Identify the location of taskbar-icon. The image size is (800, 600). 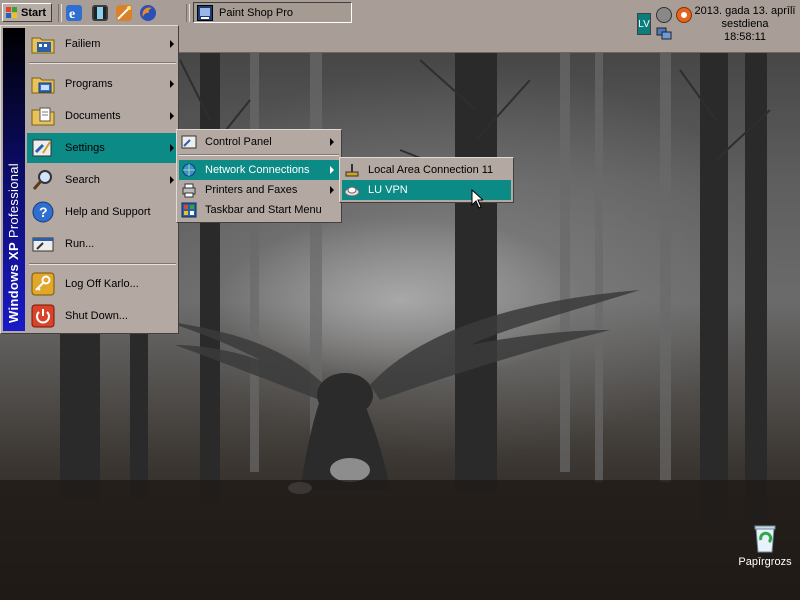
(189, 210).